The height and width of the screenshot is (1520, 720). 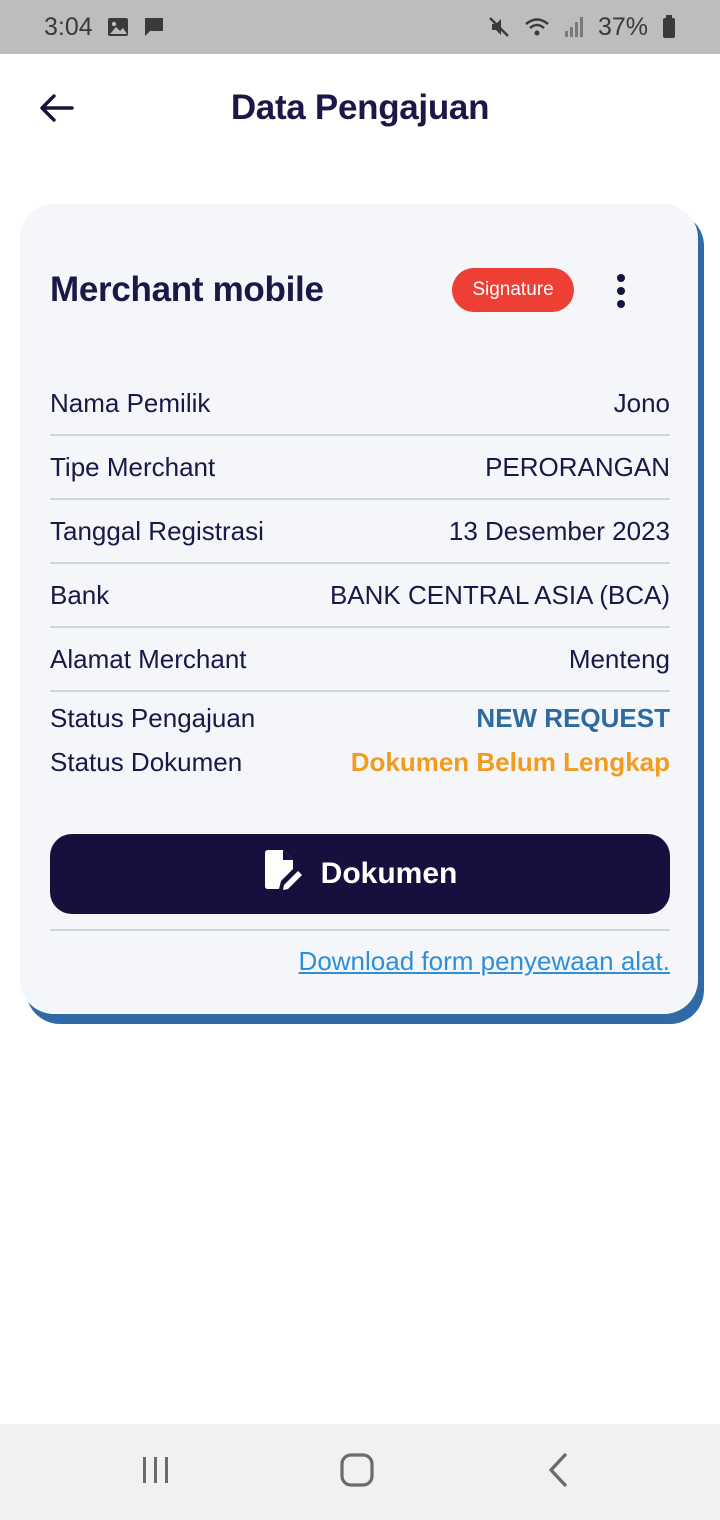 What do you see at coordinates (153, 717) in the screenshot?
I see `status-label: Status Pengajuan` at bounding box center [153, 717].